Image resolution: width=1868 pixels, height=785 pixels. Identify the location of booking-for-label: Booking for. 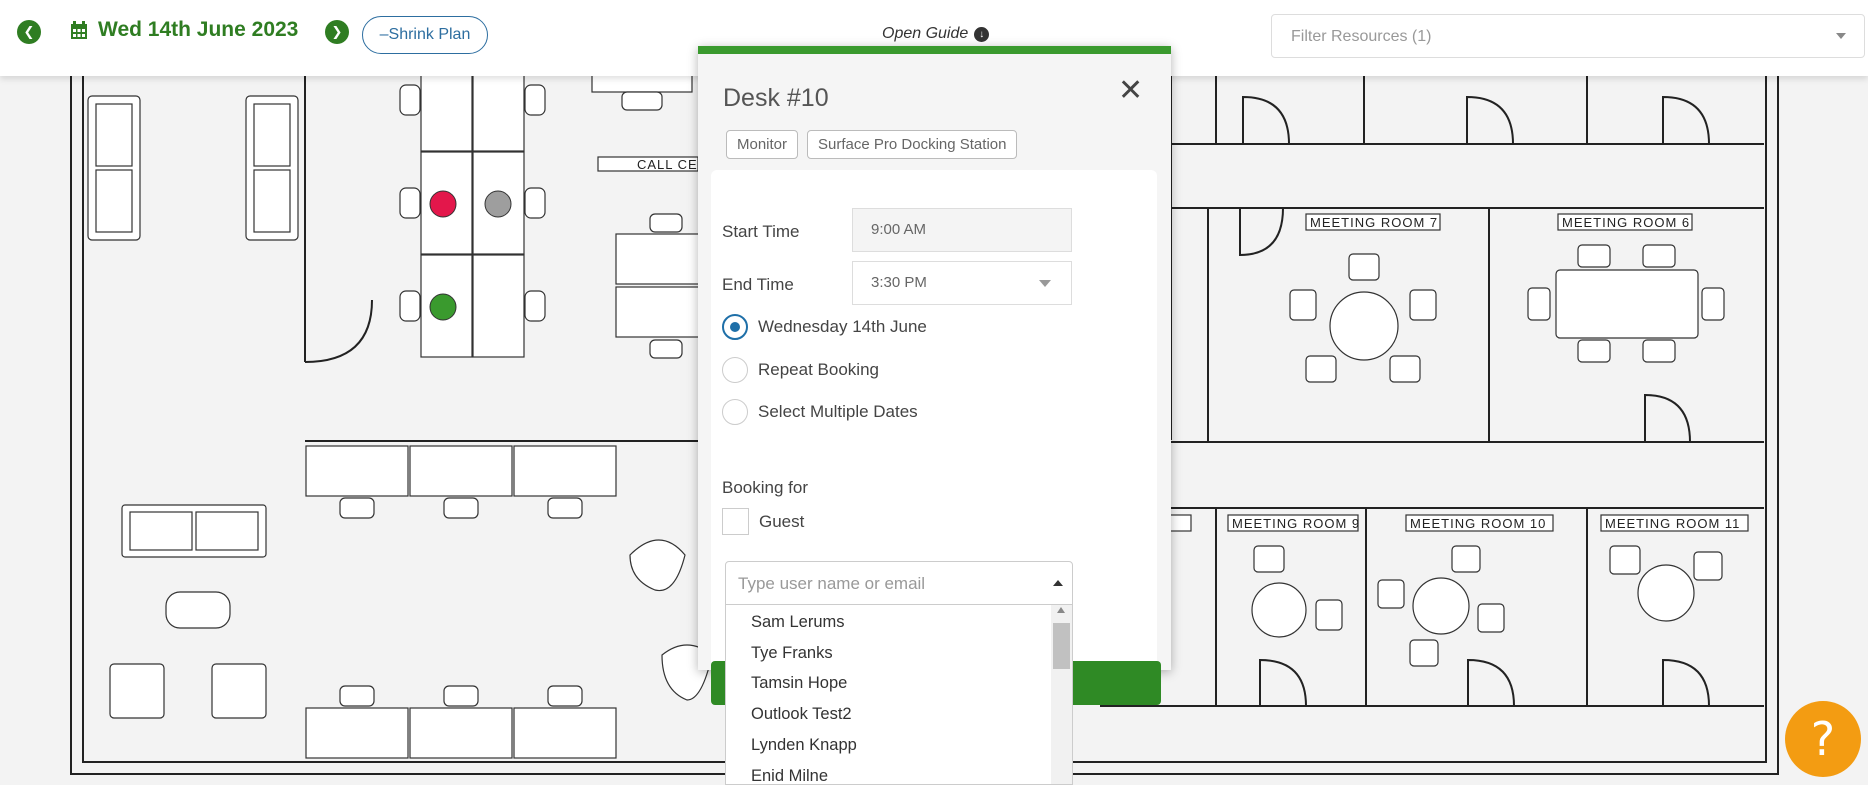
(765, 487).